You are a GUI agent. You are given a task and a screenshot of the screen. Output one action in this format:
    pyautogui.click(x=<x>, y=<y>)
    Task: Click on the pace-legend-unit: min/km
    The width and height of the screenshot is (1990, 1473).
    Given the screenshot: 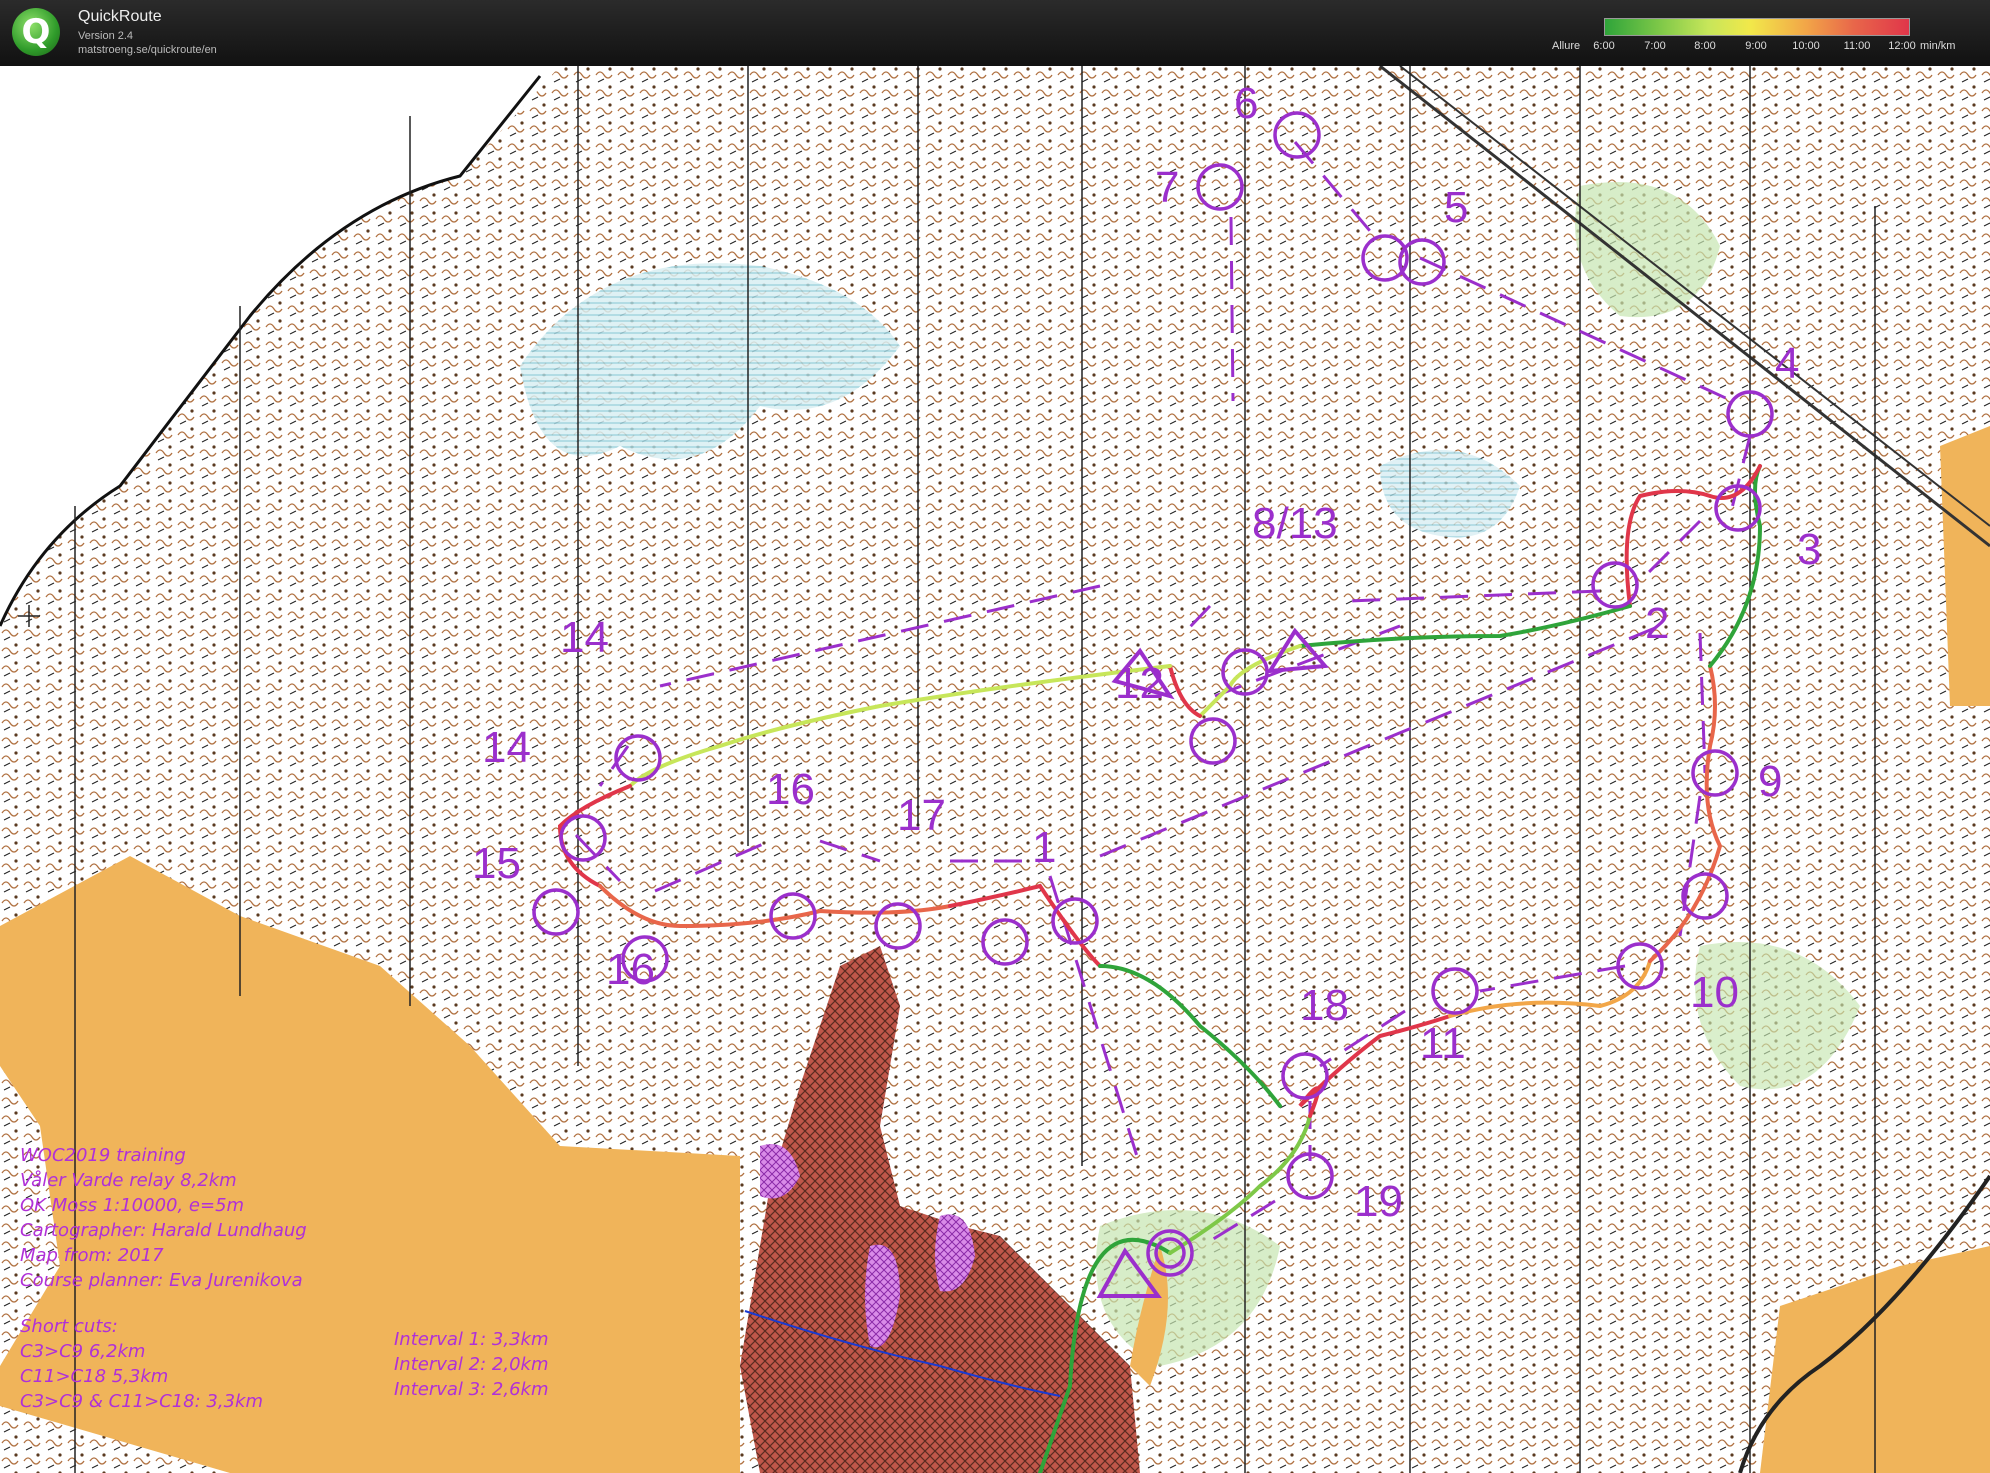 What is the action you would take?
    pyautogui.click(x=1938, y=46)
    